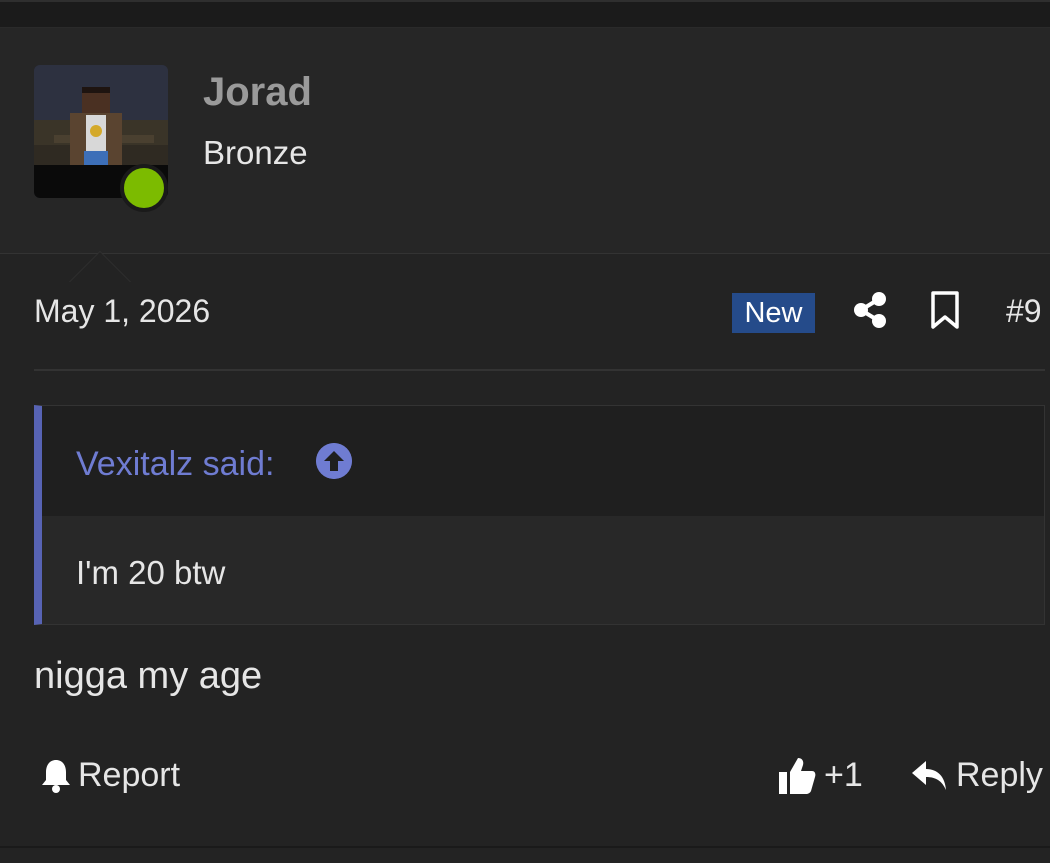 Image resolution: width=1050 pixels, height=863 pixels. I want to click on header-pointer, so click(100, 267).